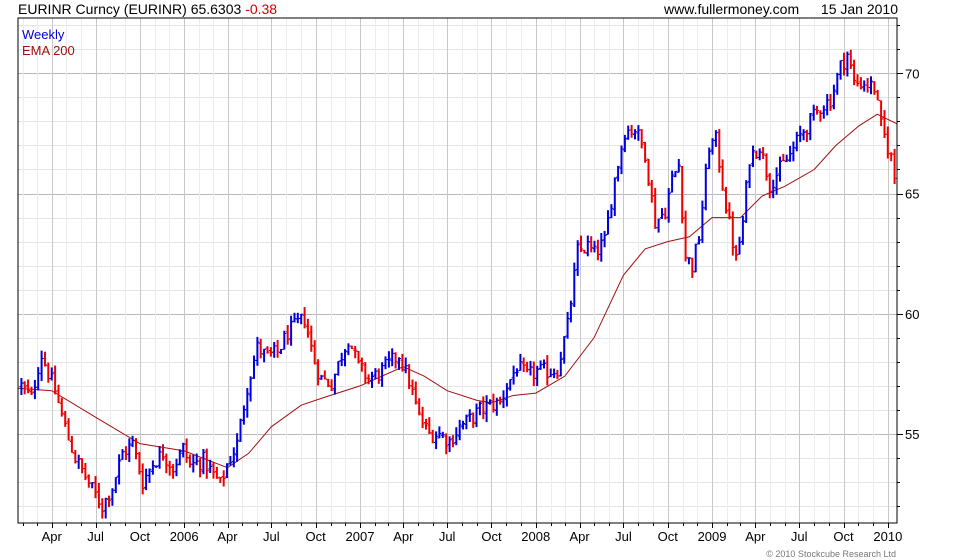 This screenshot has width=980, height=560. I want to click on y-tick-label: 70, so click(912, 73).